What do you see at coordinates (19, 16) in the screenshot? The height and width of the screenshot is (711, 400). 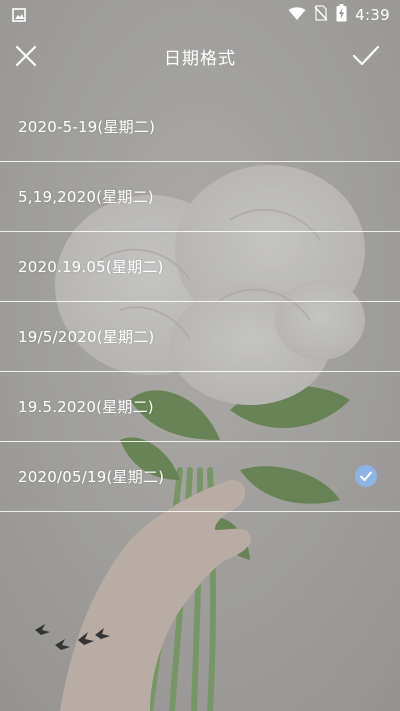 I see `image-icon` at bounding box center [19, 16].